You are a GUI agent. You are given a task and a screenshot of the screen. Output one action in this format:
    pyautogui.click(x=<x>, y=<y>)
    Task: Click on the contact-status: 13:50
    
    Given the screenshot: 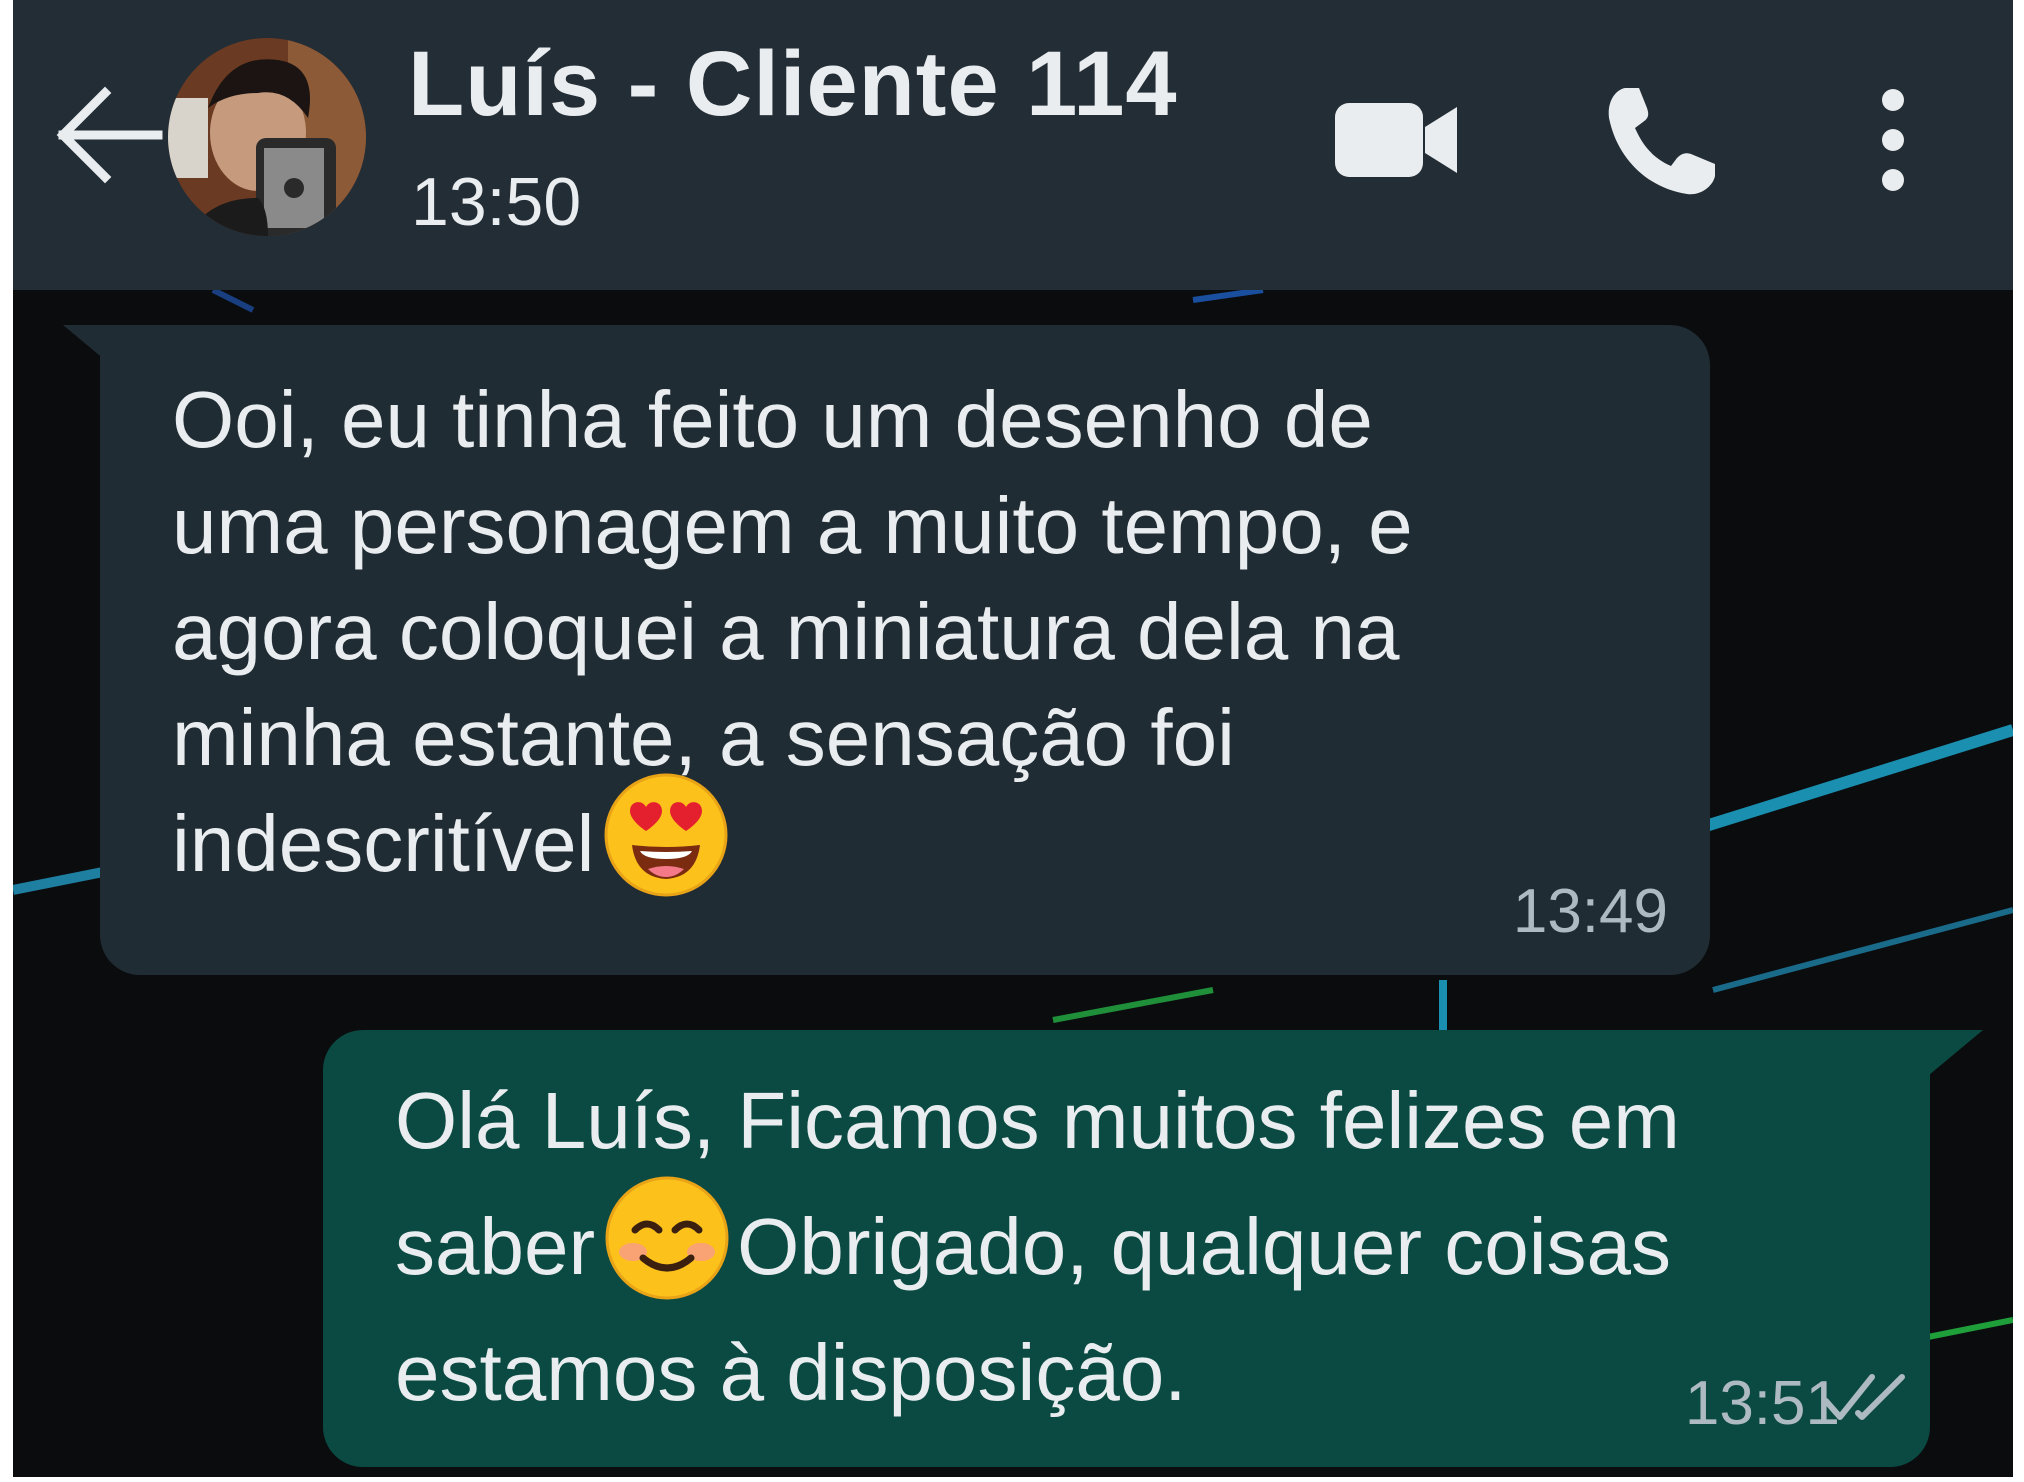 What is the action you would take?
    pyautogui.click(x=496, y=202)
    